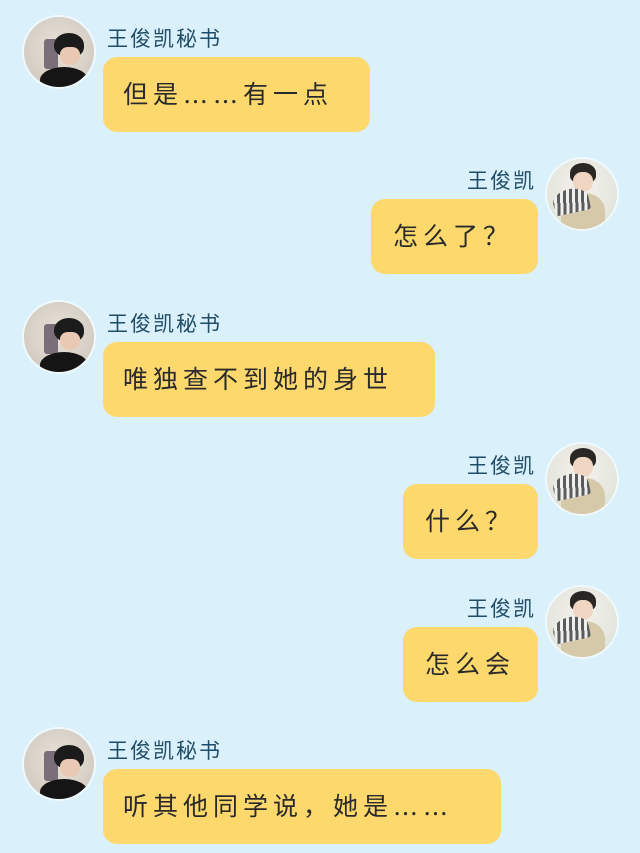  Describe the element at coordinates (470, 521) in the screenshot. I see `message-bubble: 什么？` at that location.